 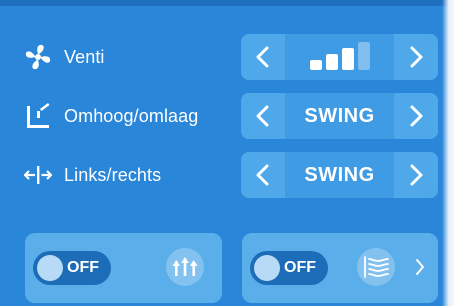 What do you see at coordinates (227, 3) in the screenshot?
I see `top-edge` at bounding box center [227, 3].